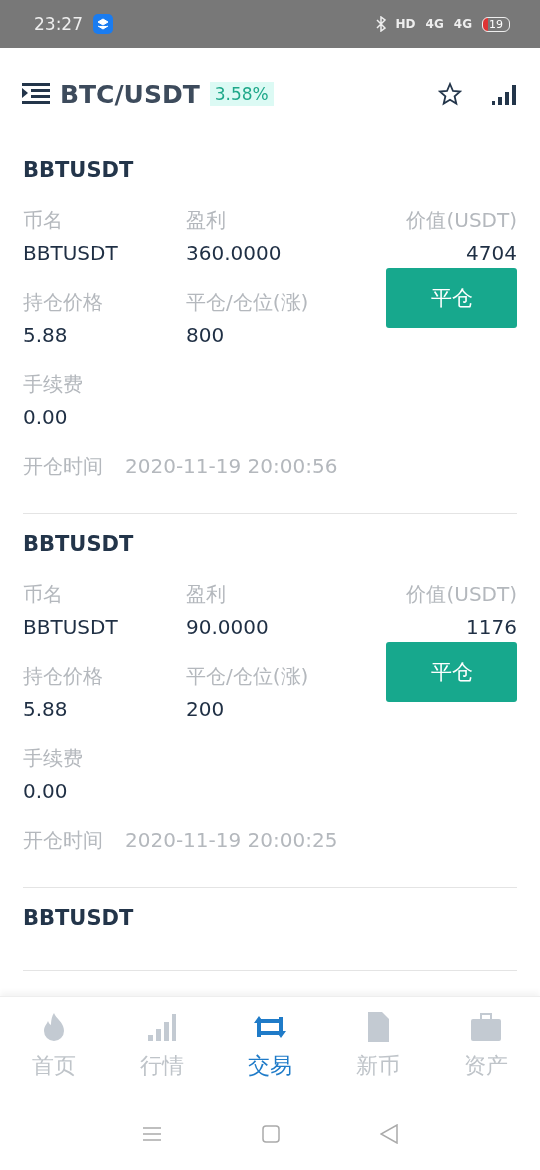 This screenshot has height=1170, width=540. I want to click on nav-tab: 资产, so click(486, 1047).